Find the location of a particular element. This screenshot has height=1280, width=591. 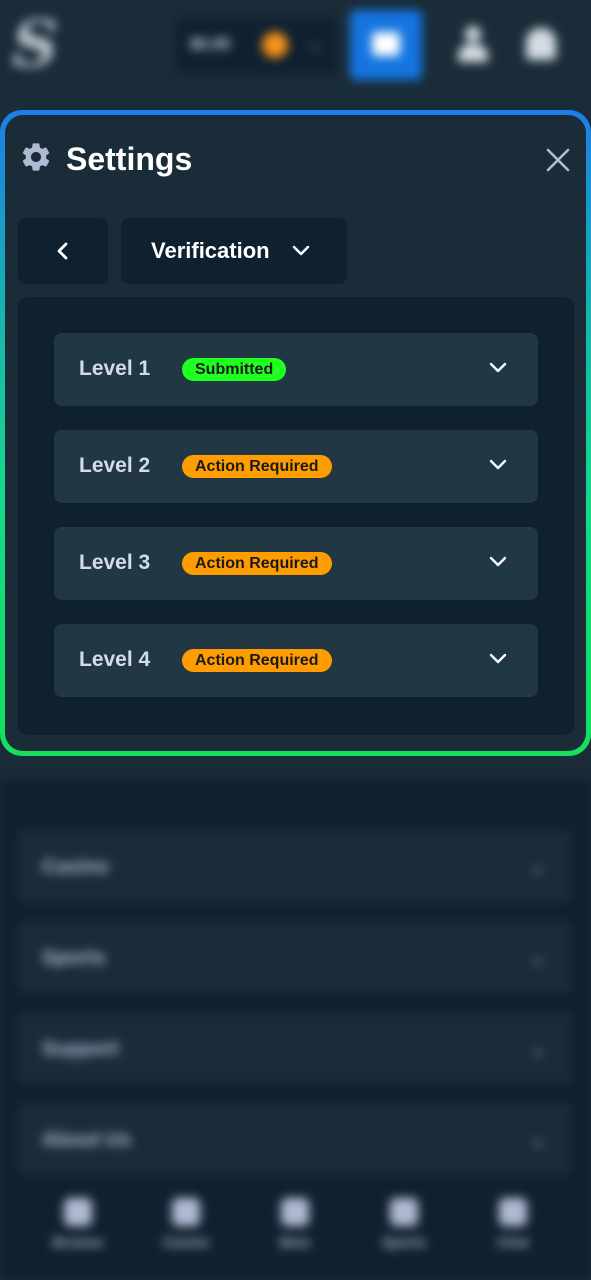

bets-icon is located at coordinates (295, 1212).